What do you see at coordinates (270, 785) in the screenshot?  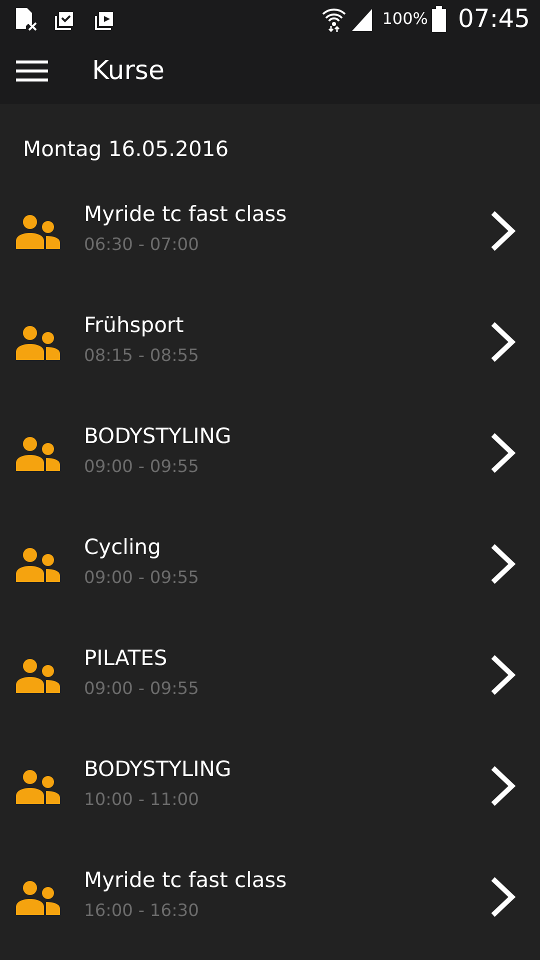 I see `course-row: BODYSTYLING 10:00 - 11:00` at bounding box center [270, 785].